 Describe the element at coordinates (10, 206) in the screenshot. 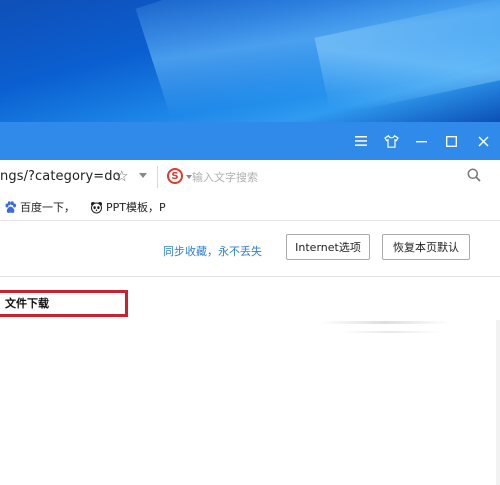

I see `baidu-paw-icon` at that location.